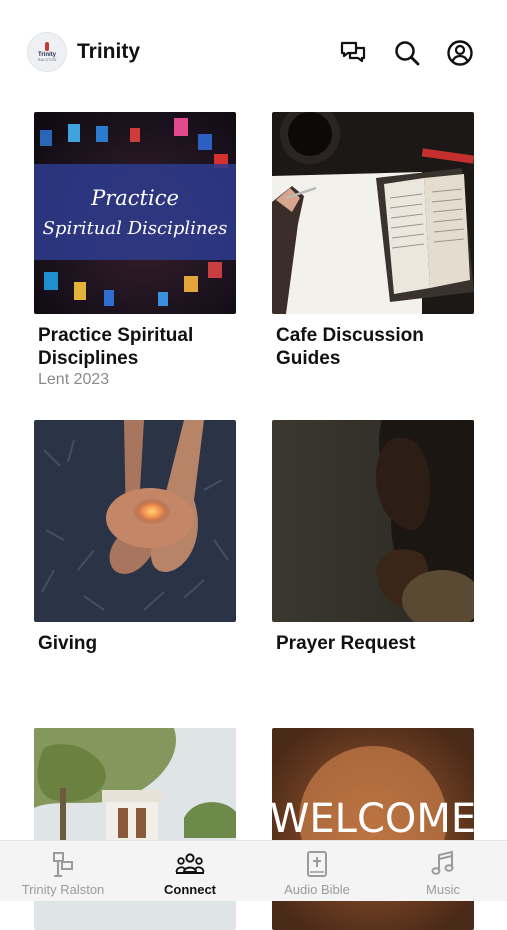 Image resolution: width=507 pixels, height=930 pixels. I want to click on signpost-icon, so click(63, 864).